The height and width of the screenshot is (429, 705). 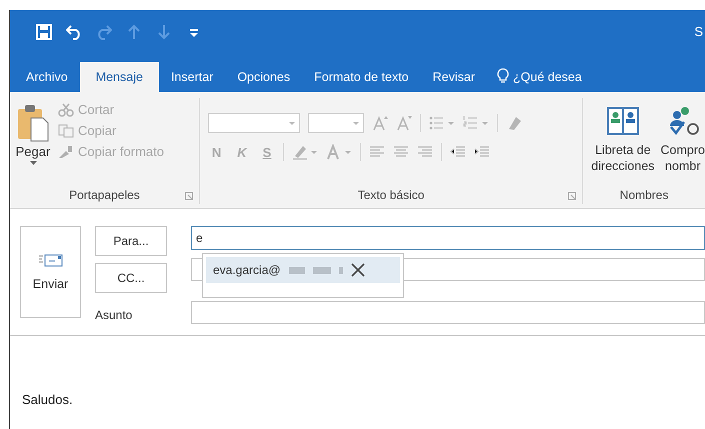 I want to click on undo-icon, so click(x=74, y=32).